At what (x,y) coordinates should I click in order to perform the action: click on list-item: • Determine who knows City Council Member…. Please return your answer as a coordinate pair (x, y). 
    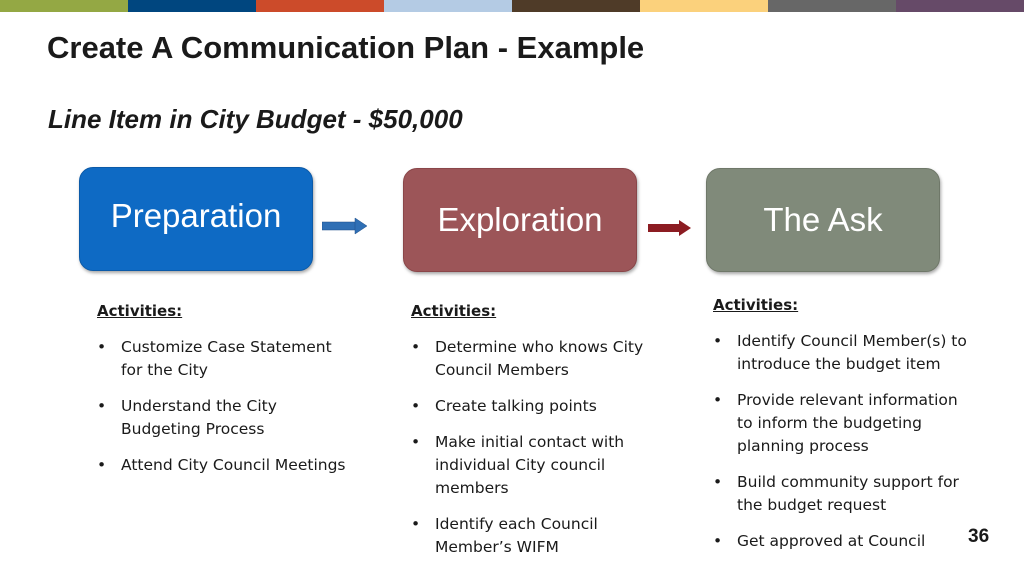
    Looking at the image, I should click on (527, 358).